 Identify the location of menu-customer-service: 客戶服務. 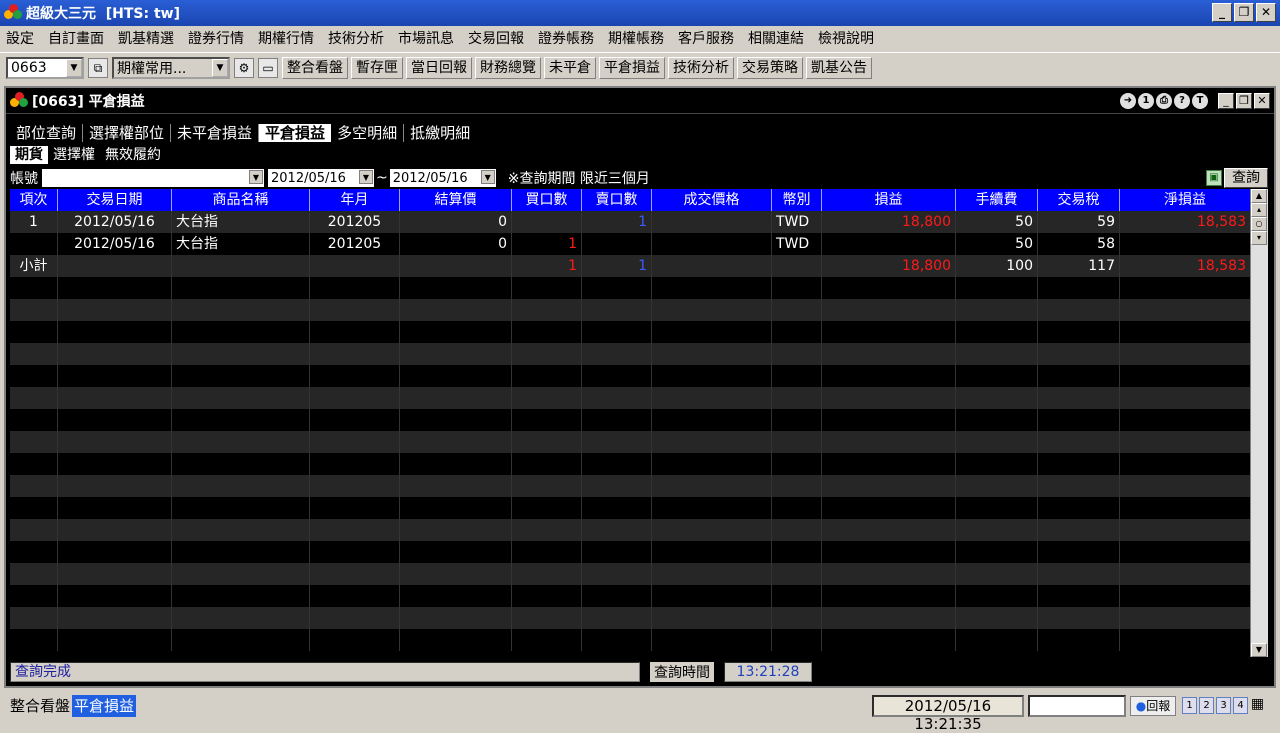
(706, 38).